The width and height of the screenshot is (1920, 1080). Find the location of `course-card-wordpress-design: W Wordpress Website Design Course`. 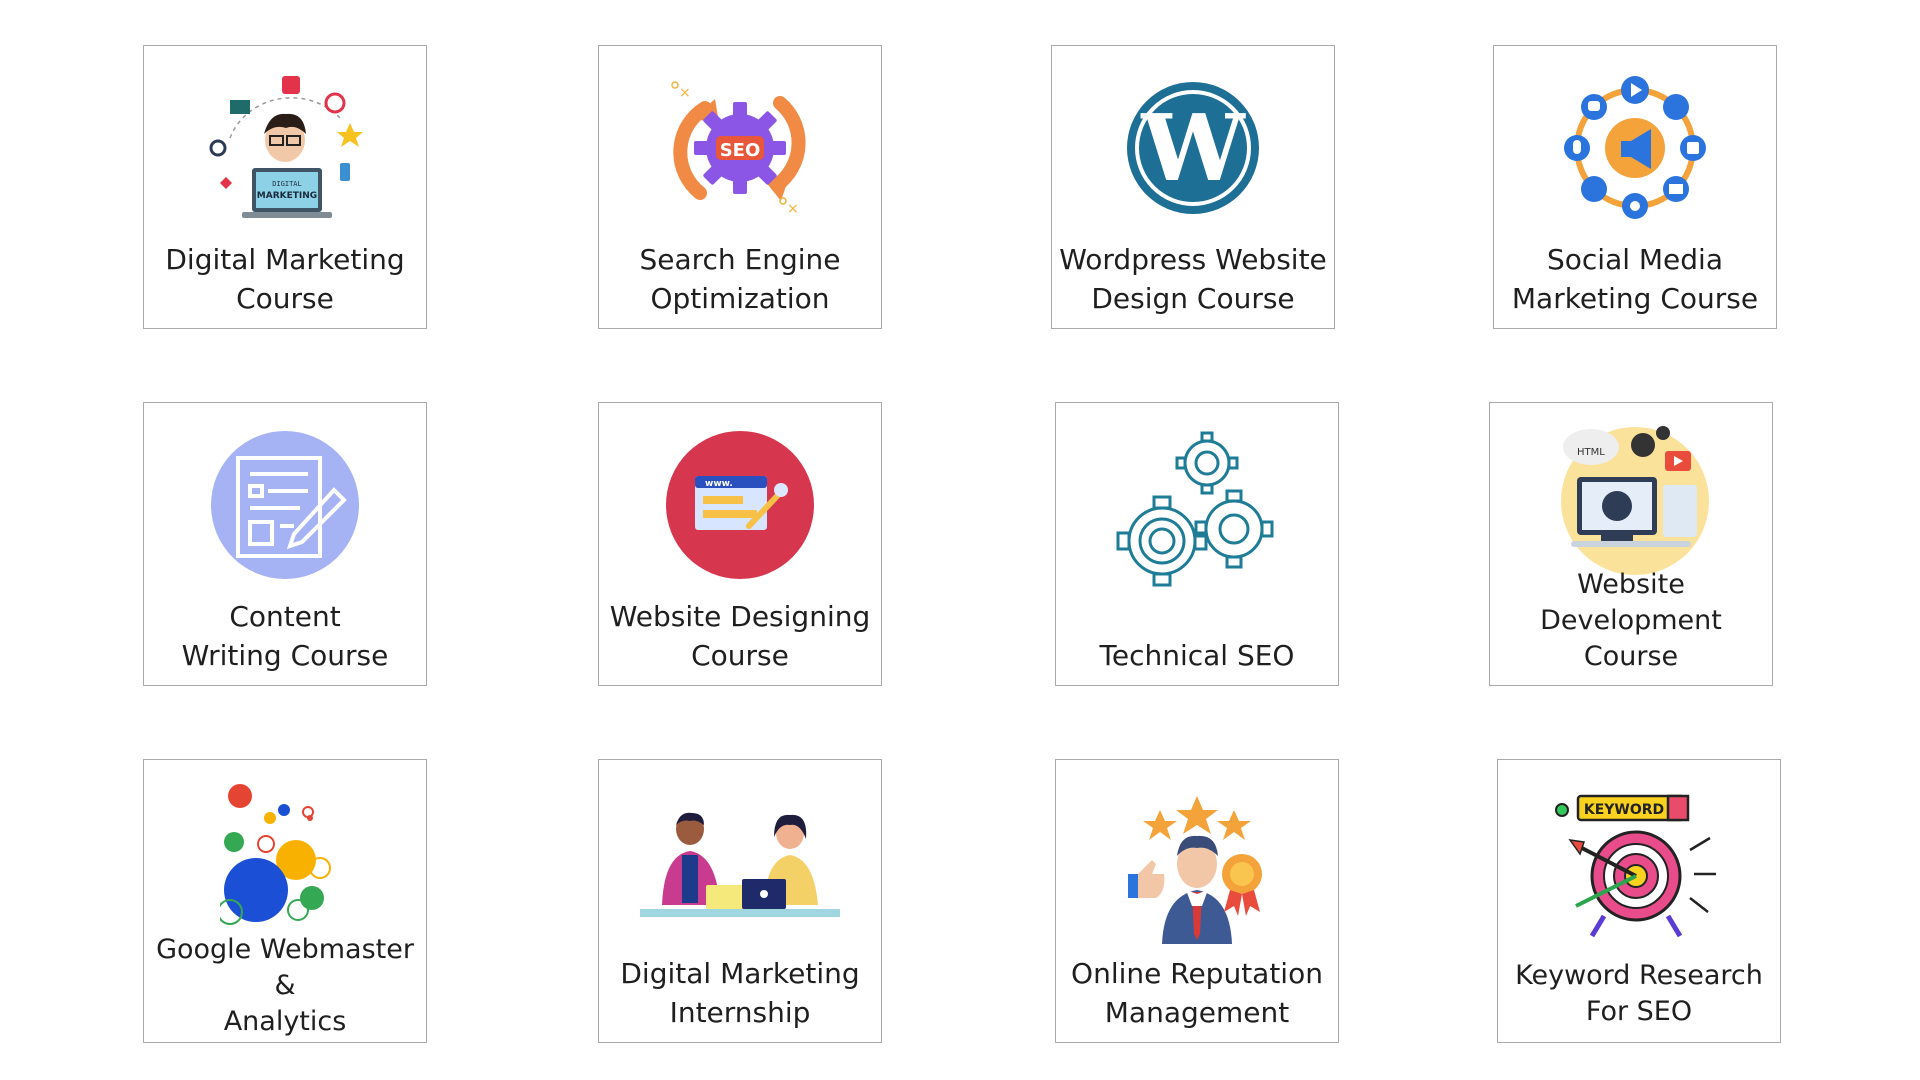

course-card-wordpress-design: W Wordpress Website Design Course is located at coordinates (1193, 187).